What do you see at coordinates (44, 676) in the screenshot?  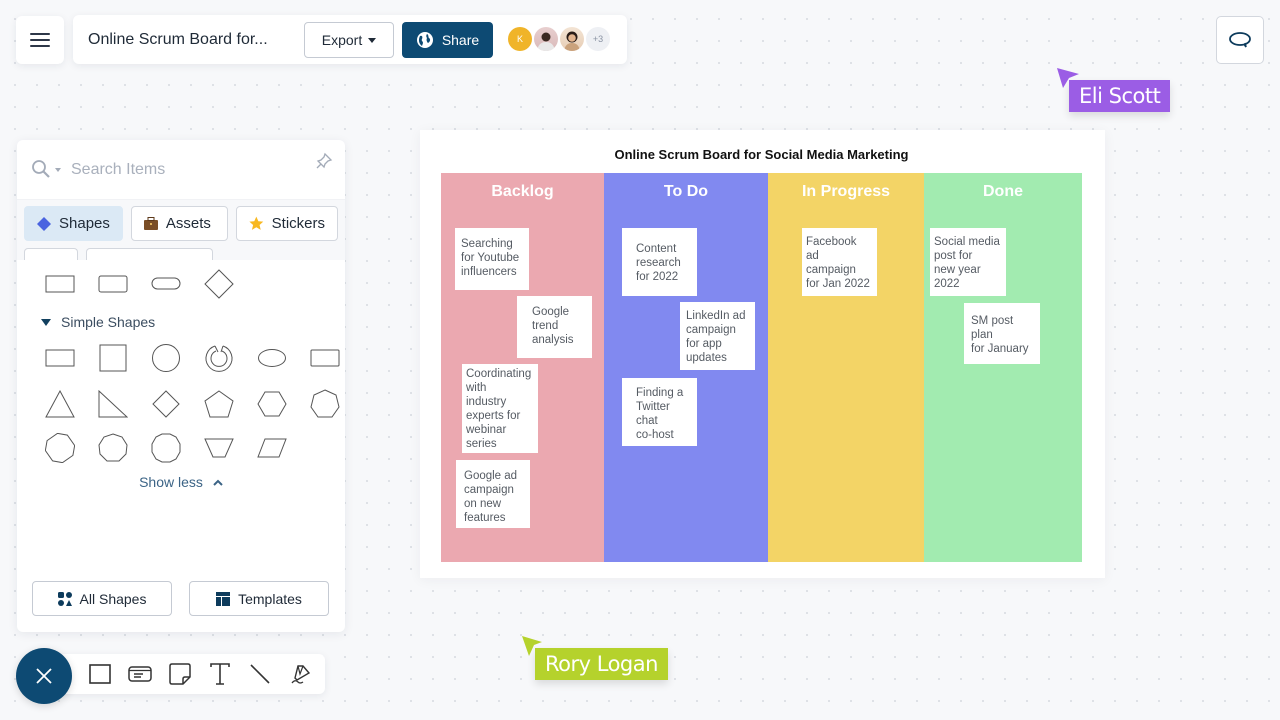 I see `close-toolbar-button` at bounding box center [44, 676].